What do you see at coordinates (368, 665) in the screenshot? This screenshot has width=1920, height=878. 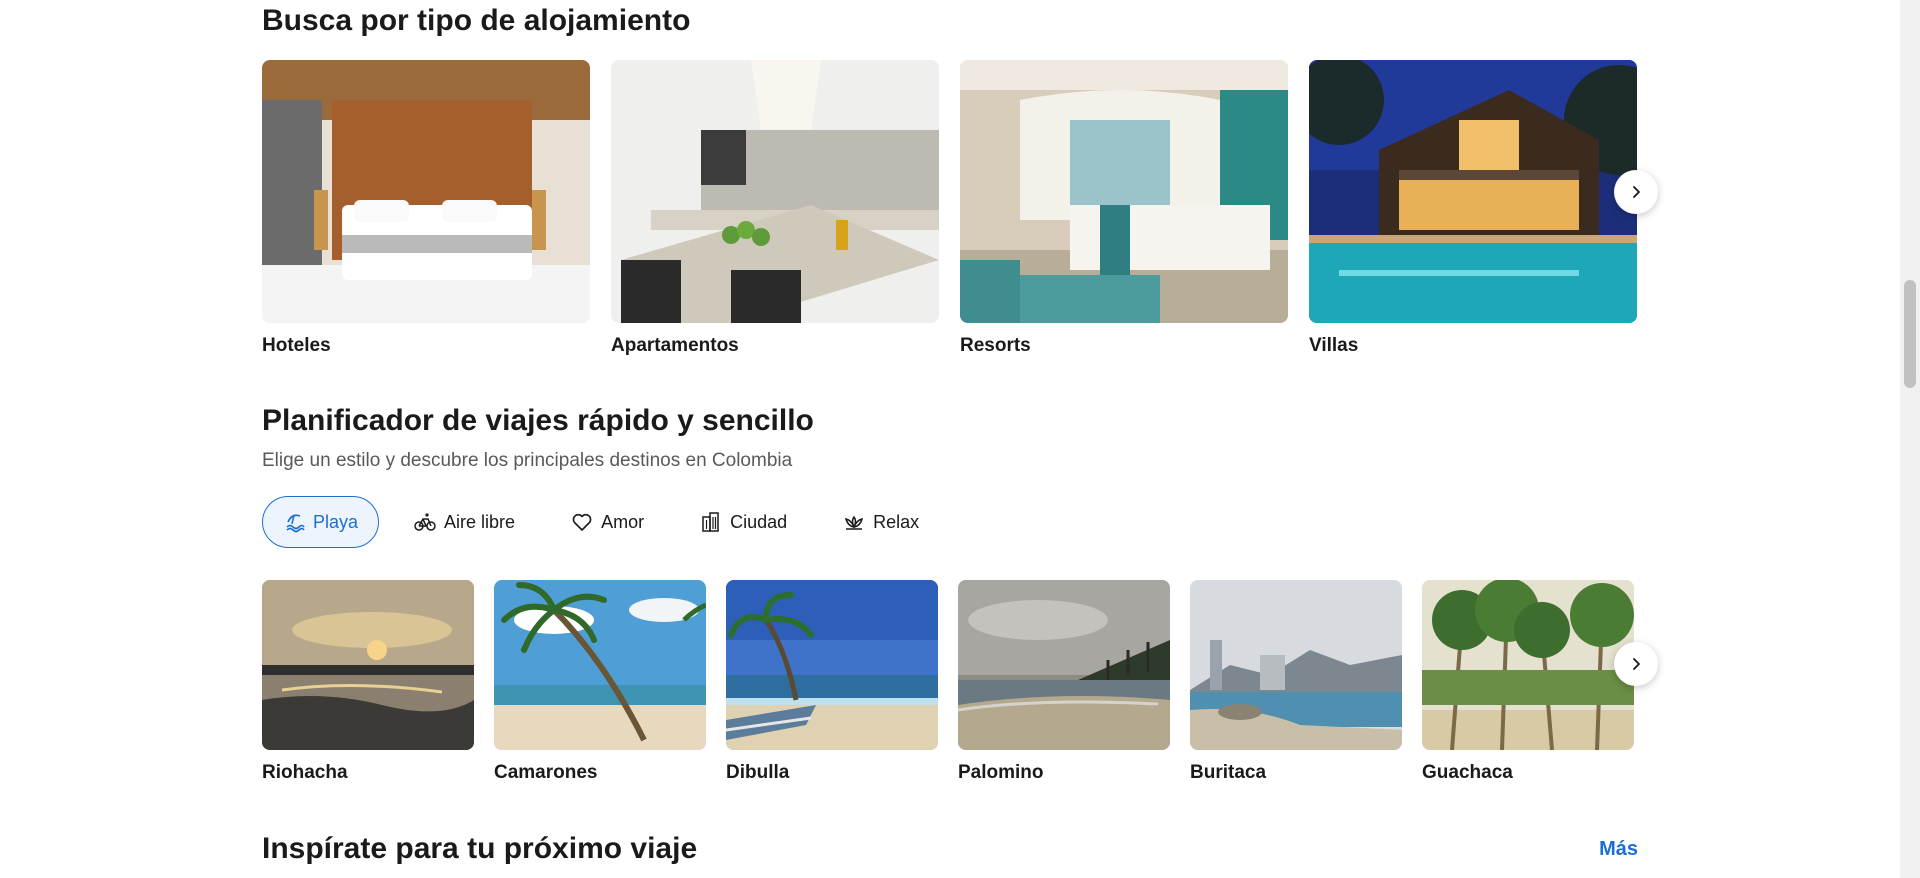 I see `riohacha-image` at bounding box center [368, 665].